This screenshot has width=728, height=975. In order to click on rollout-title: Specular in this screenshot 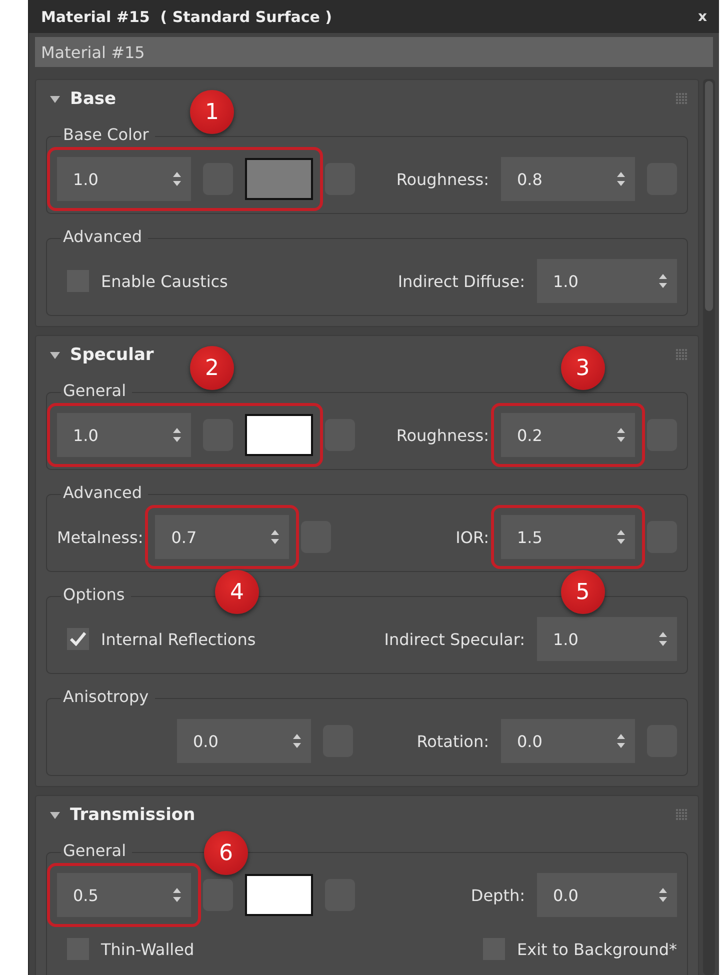, I will do `click(112, 355)`.